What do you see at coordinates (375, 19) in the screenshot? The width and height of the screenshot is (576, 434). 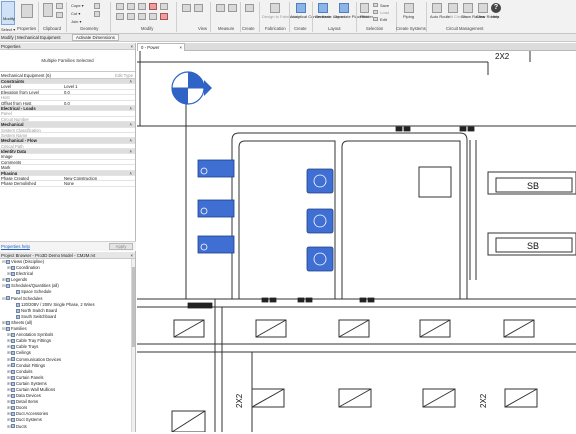 I see `edit-selection-icon` at bounding box center [375, 19].